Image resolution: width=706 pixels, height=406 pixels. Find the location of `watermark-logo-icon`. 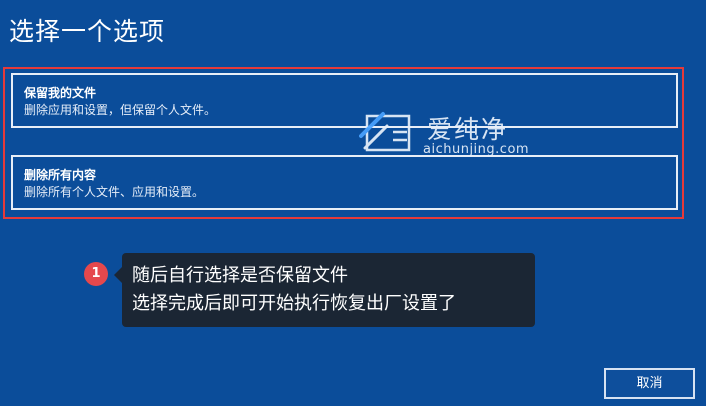

watermark-logo-icon is located at coordinates (385, 132).